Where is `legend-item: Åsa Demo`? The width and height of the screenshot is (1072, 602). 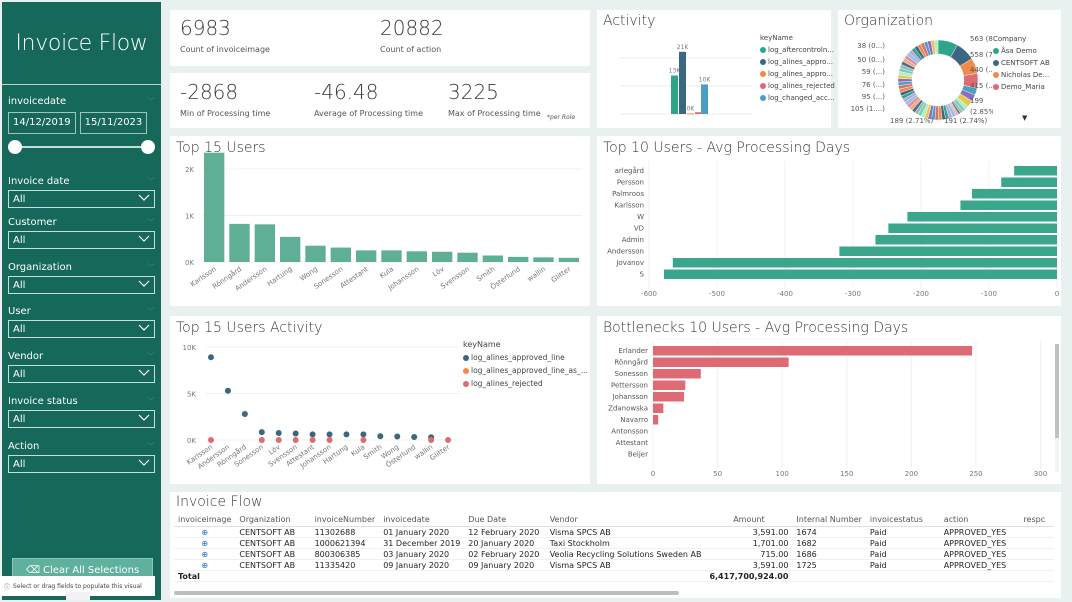 legend-item: Åsa Demo is located at coordinates (1021, 51).